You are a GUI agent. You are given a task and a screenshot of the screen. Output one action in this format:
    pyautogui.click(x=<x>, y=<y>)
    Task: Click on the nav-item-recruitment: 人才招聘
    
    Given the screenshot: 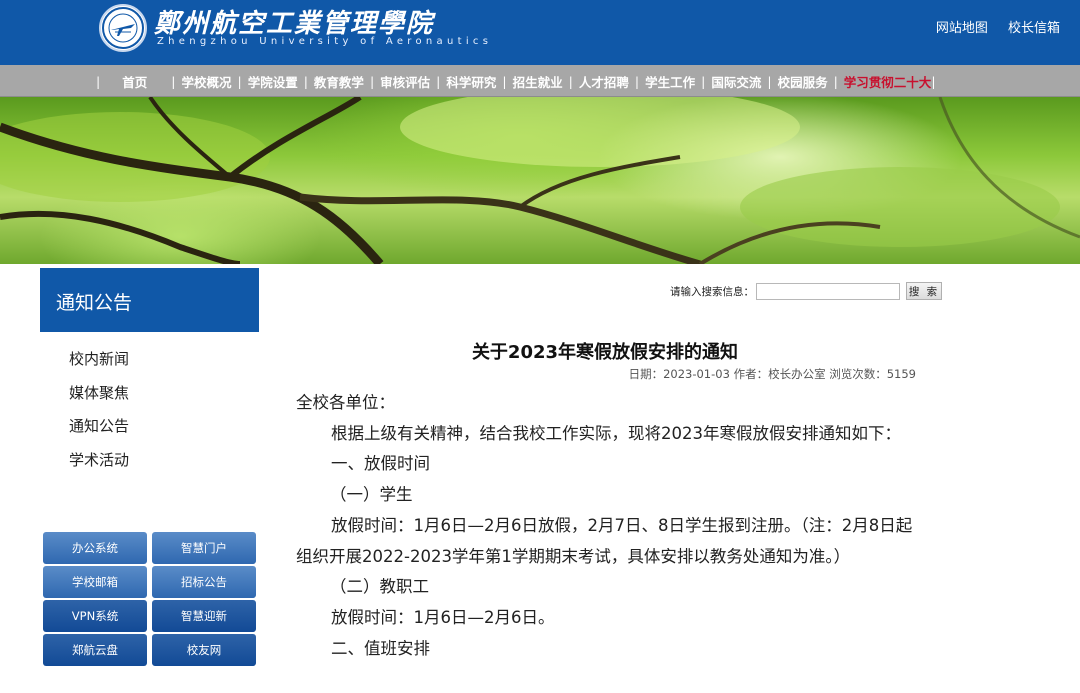 What is the action you would take?
    pyautogui.click(x=604, y=81)
    